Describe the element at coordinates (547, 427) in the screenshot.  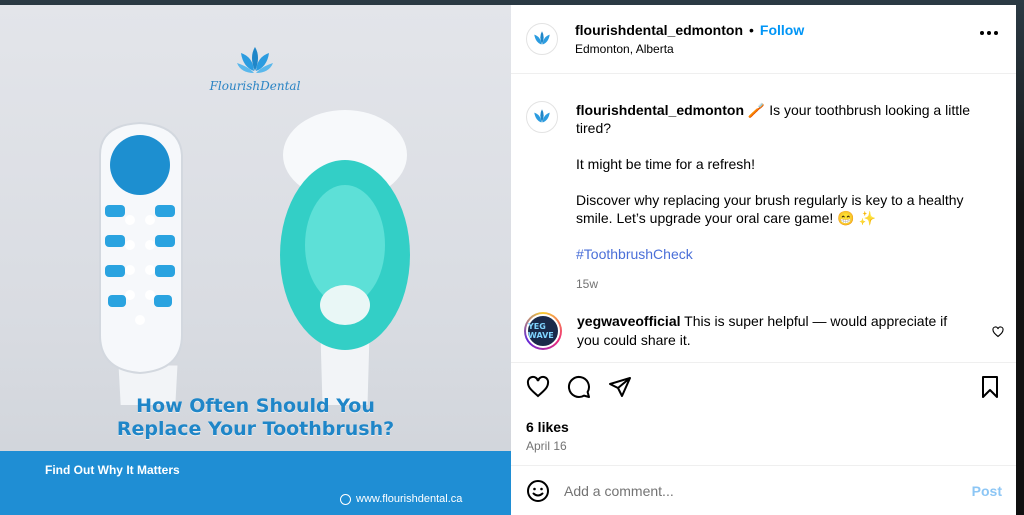
I see `likes-count: 6 likes` at that location.